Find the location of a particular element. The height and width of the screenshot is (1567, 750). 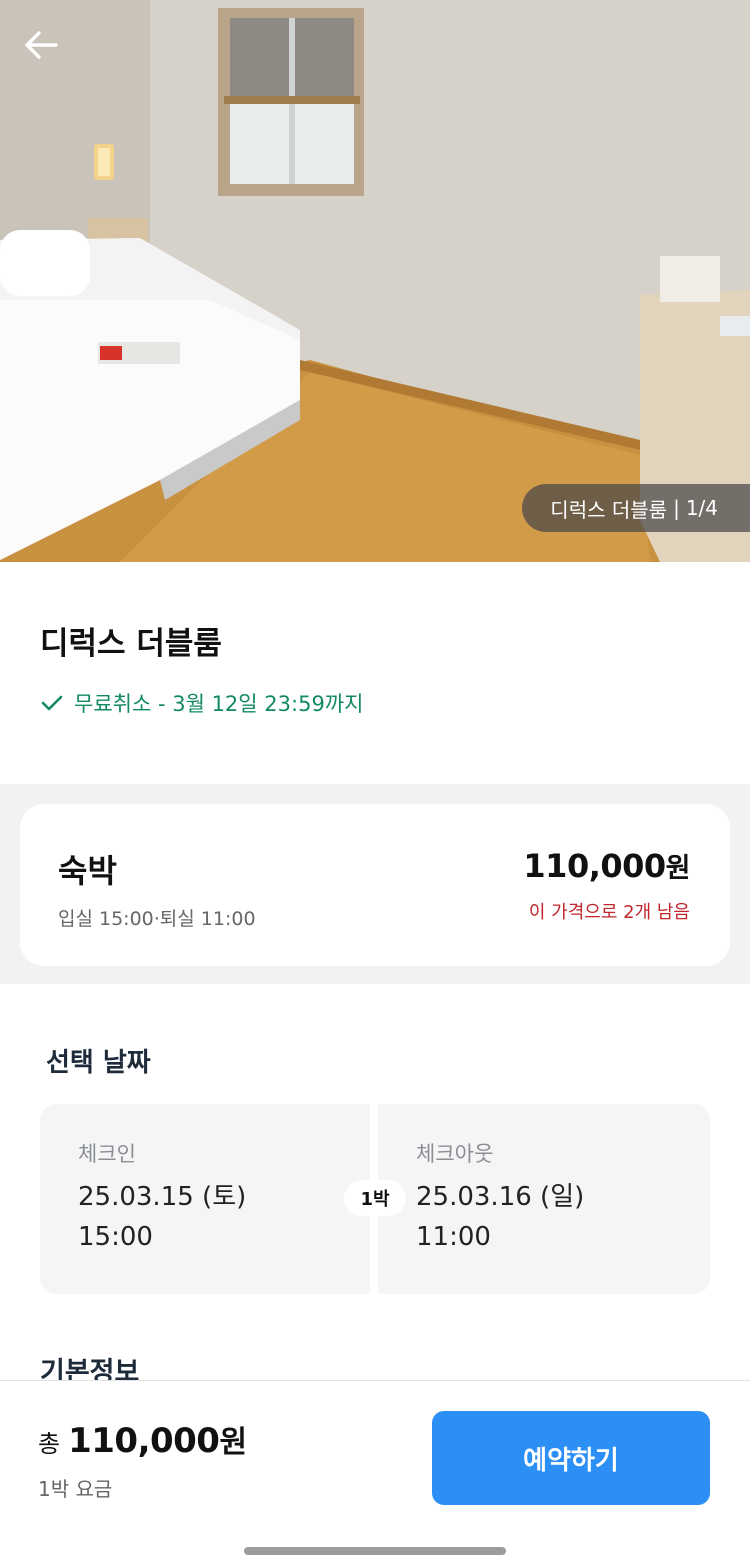

total-price-value: 110,000 is located at coordinates (144, 1441).